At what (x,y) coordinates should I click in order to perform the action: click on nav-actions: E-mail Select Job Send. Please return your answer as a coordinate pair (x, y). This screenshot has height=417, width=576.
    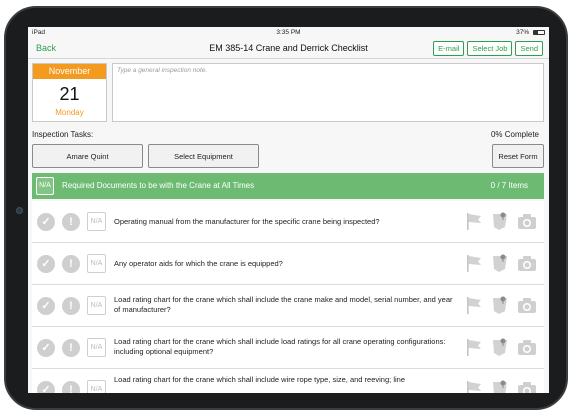
    Looking at the image, I should click on (488, 48).